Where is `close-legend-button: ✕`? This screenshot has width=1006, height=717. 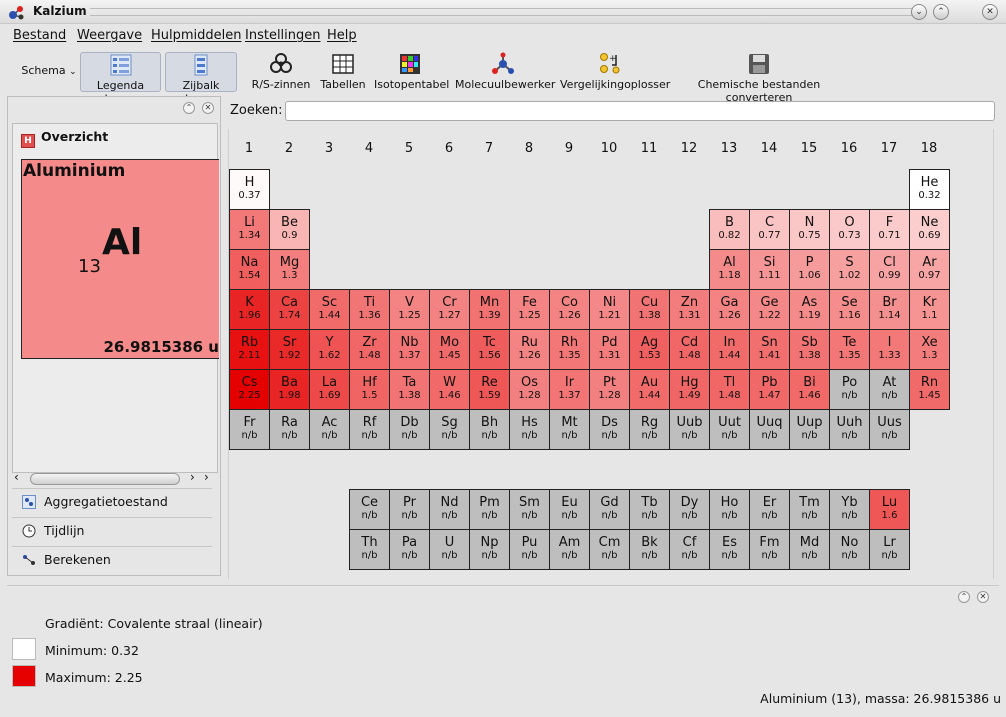
close-legend-button: ✕ is located at coordinates (983, 597).